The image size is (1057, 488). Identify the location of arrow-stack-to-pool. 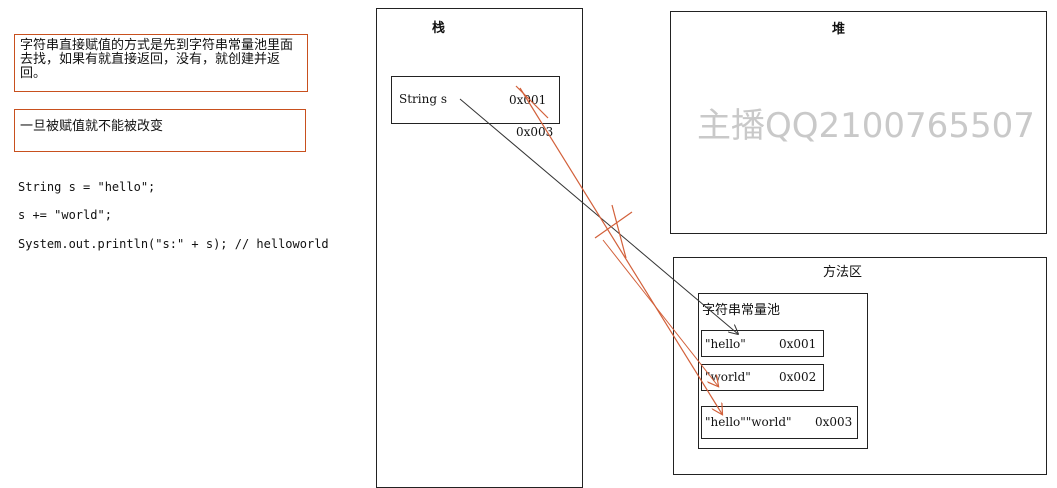
(660, 312).